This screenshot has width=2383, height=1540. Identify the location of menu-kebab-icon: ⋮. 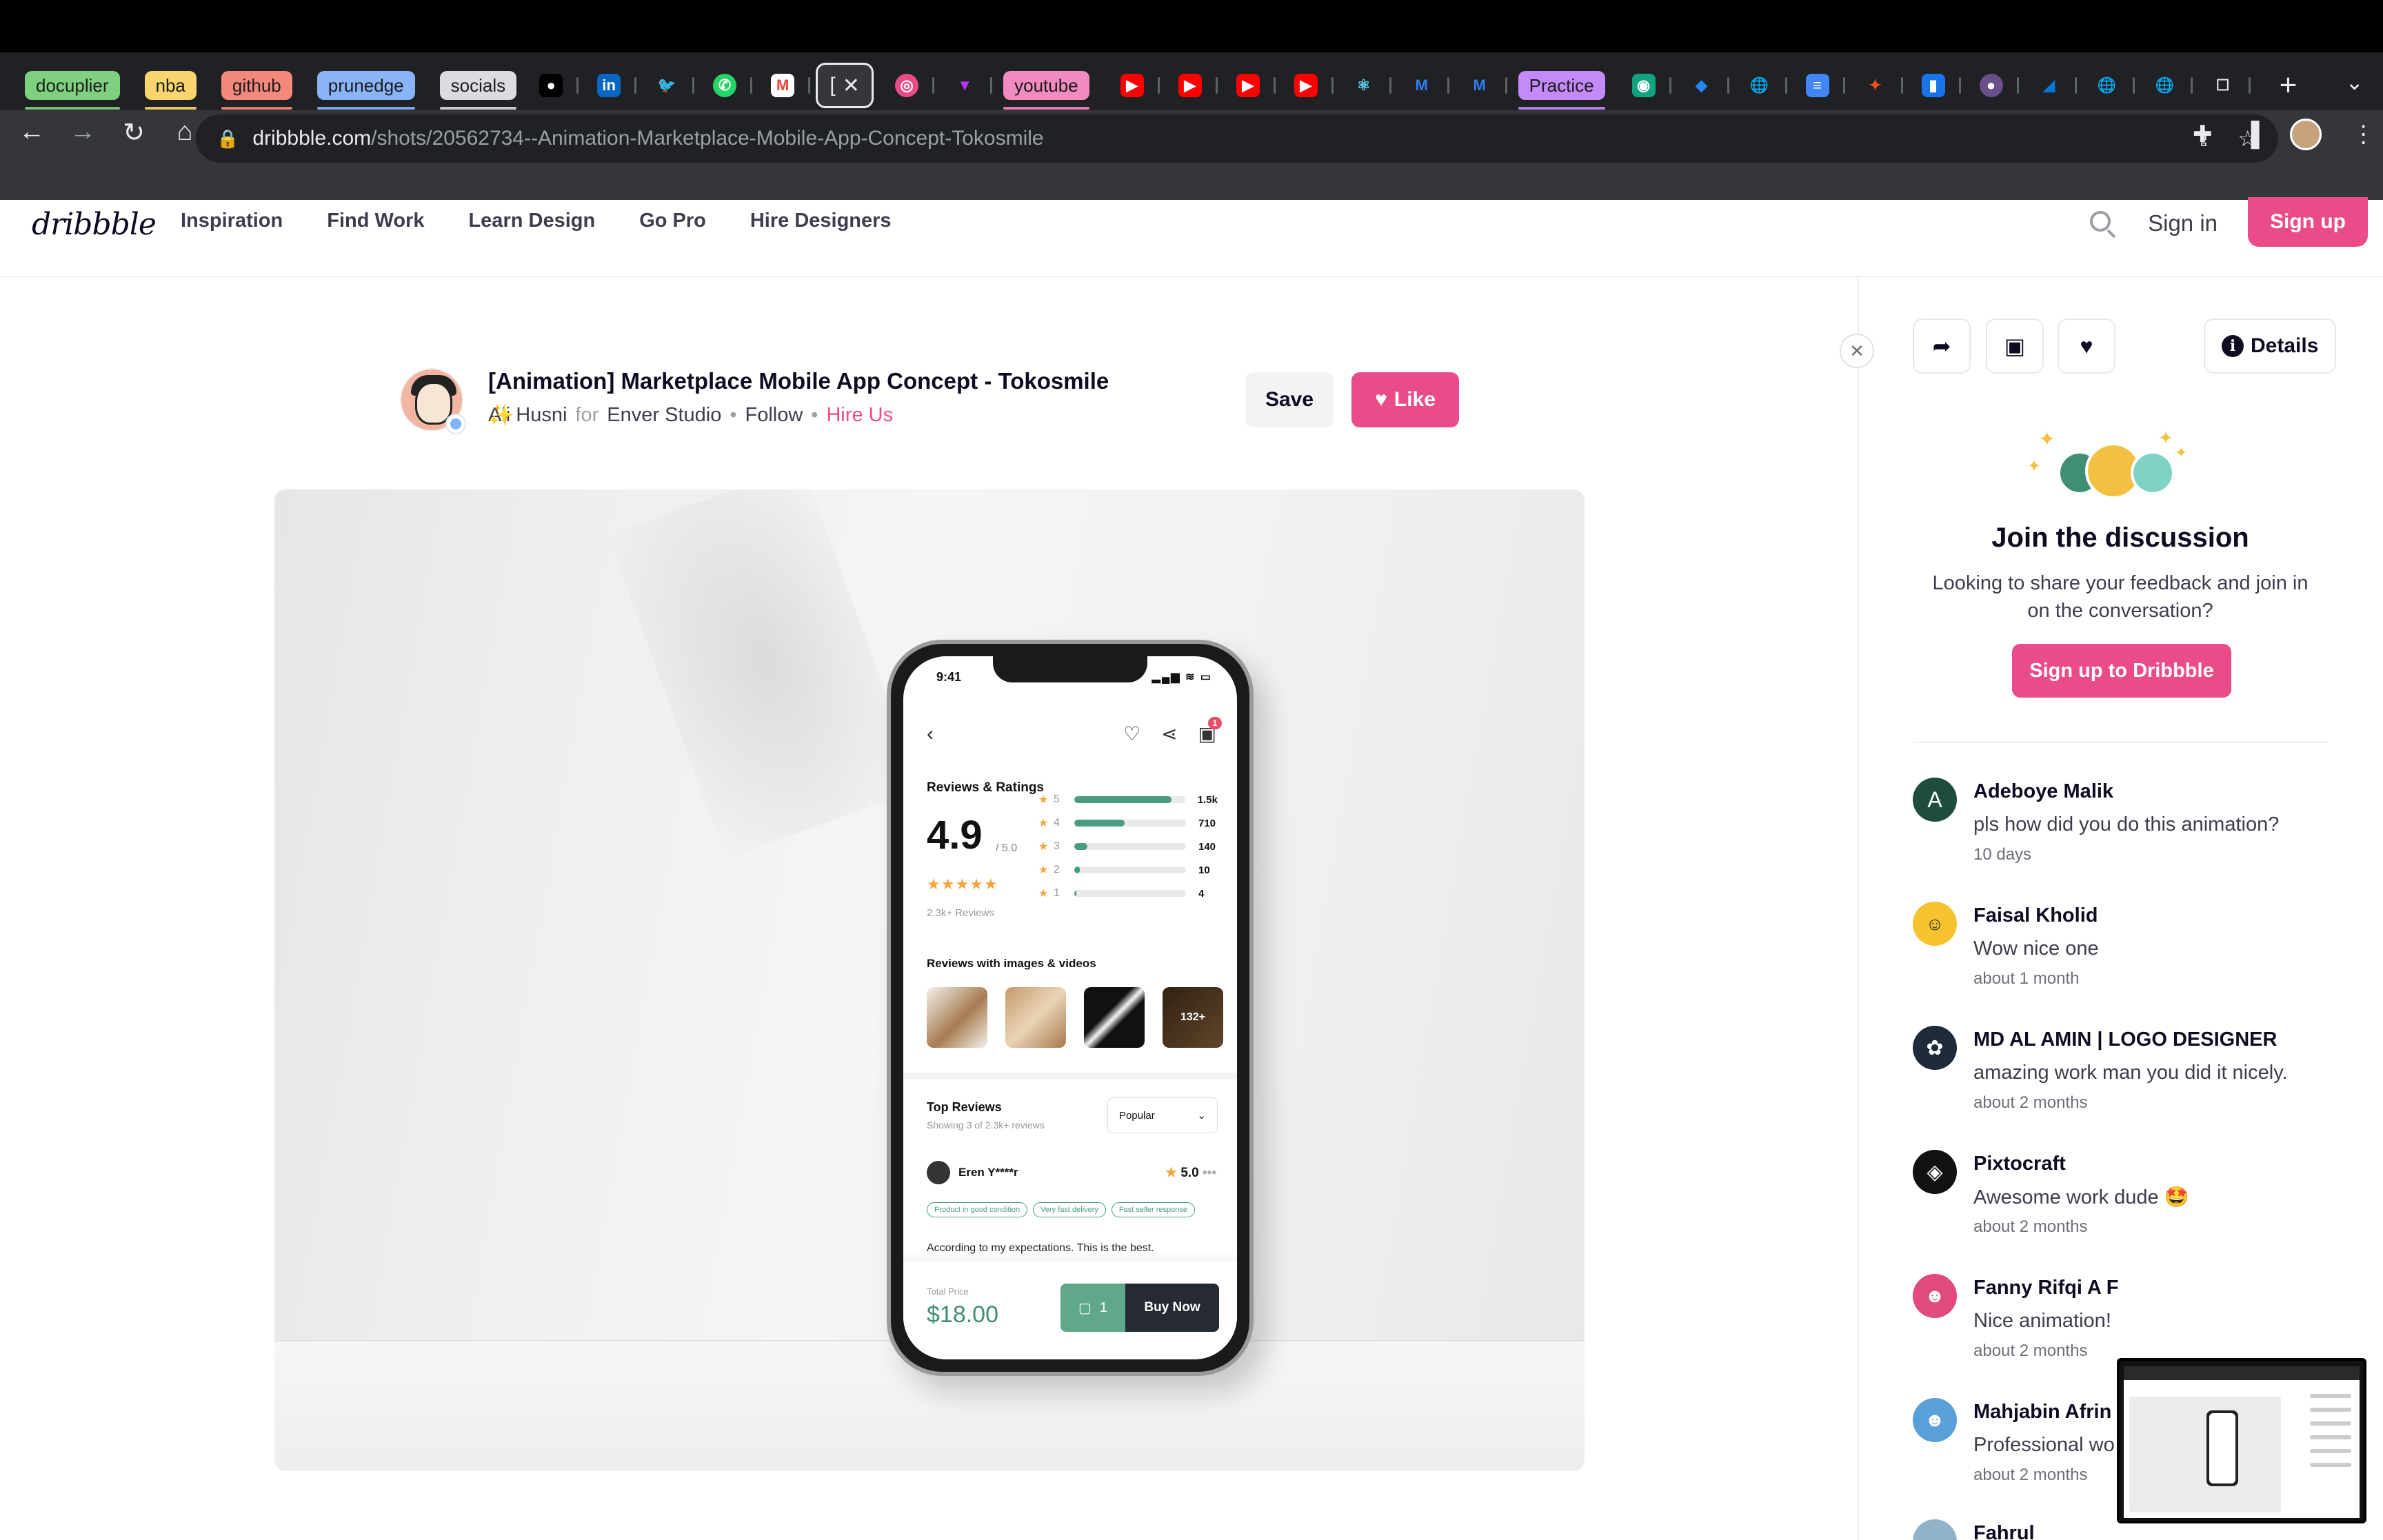
(2363, 134).